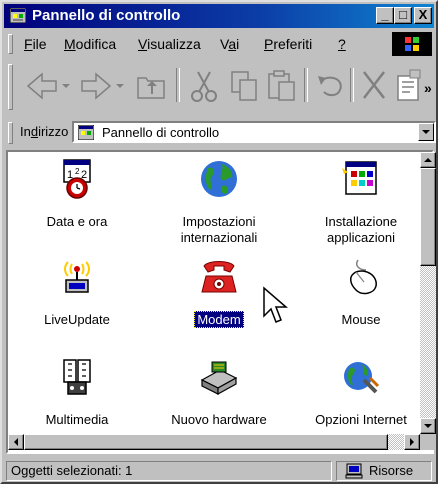 The image size is (438, 484). What do you see at coordinates (423, 15) in the screenshot?
I see `close-button: X` at bounding box center [423, 15].